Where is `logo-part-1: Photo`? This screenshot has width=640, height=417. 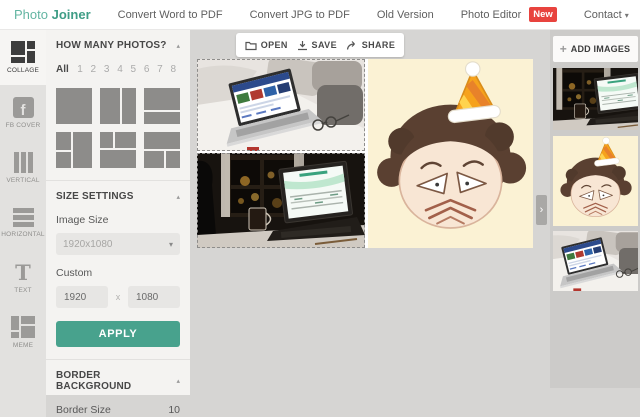
logo-part-1: Photo is located at coordinates (31, 14).